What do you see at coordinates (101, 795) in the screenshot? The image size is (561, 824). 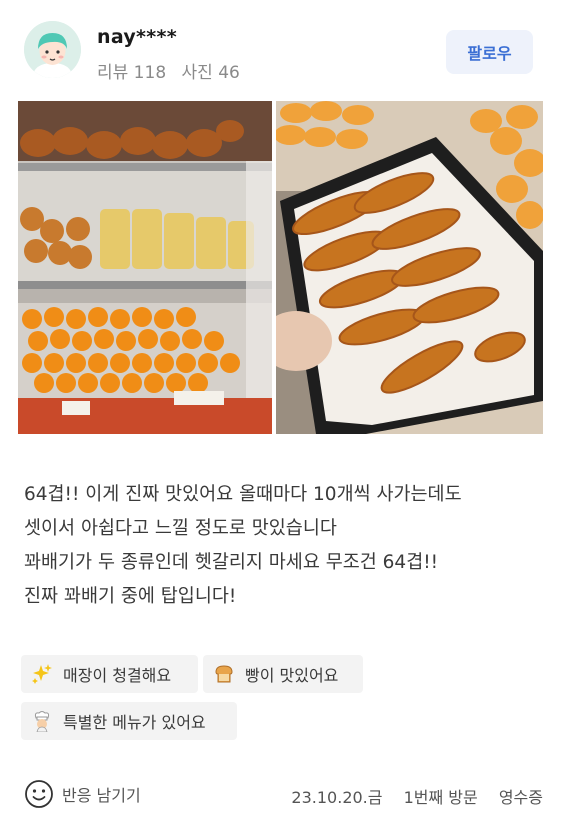 I see `react-label: 반응 남기기` at bounding box center [101, 795].